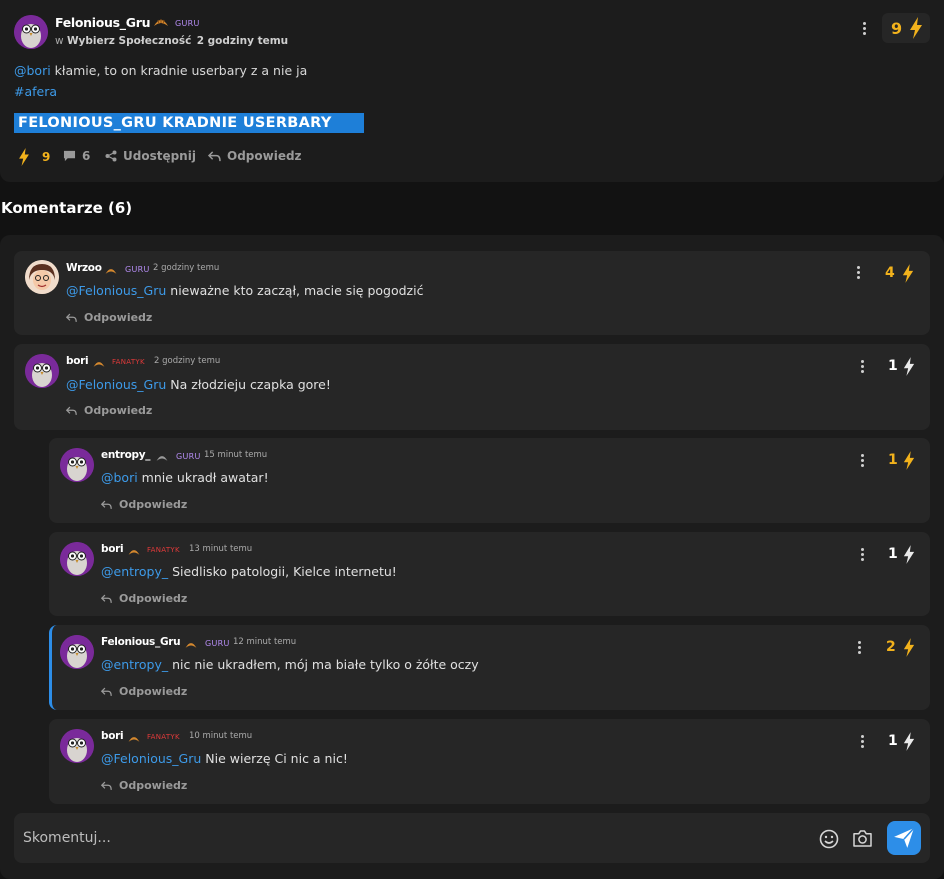 The height and width of the screenshot is (879, 944). Describe the element at coordinates (295, 290) in the screenshot. I see `comment-body: nieważne kto zaczął, macie się pogodzić` at that location.